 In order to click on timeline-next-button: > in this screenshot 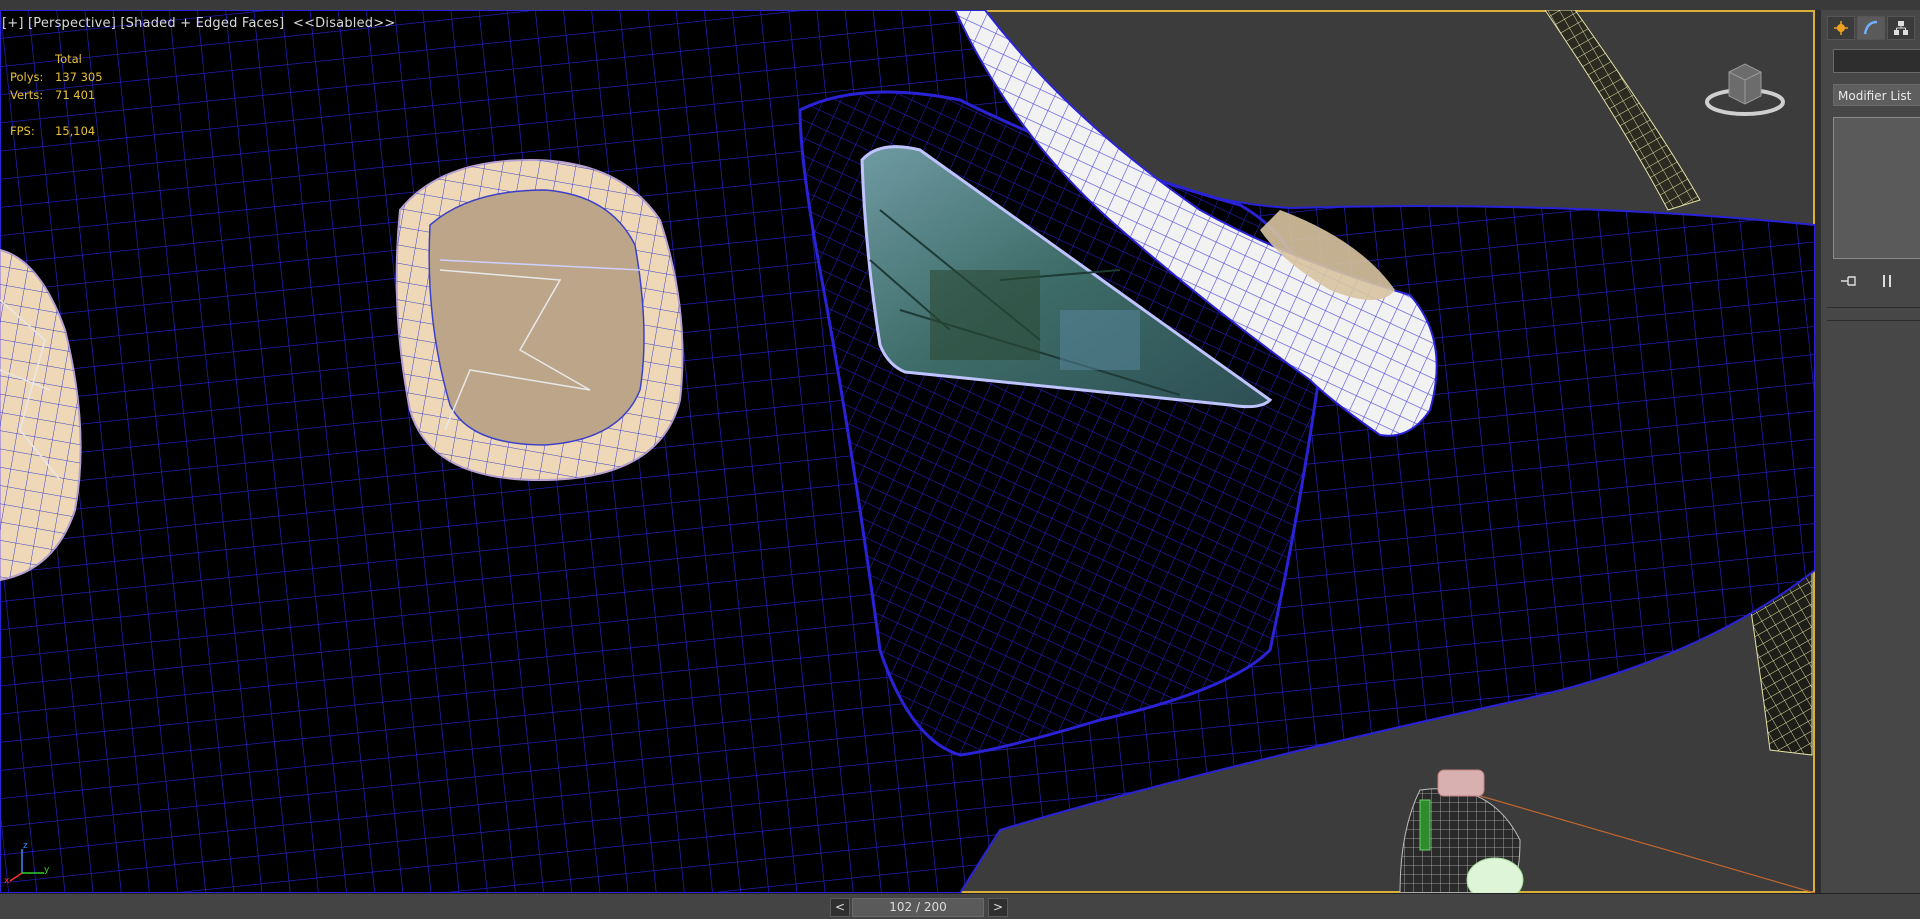, I will do `click(998, 907)`.